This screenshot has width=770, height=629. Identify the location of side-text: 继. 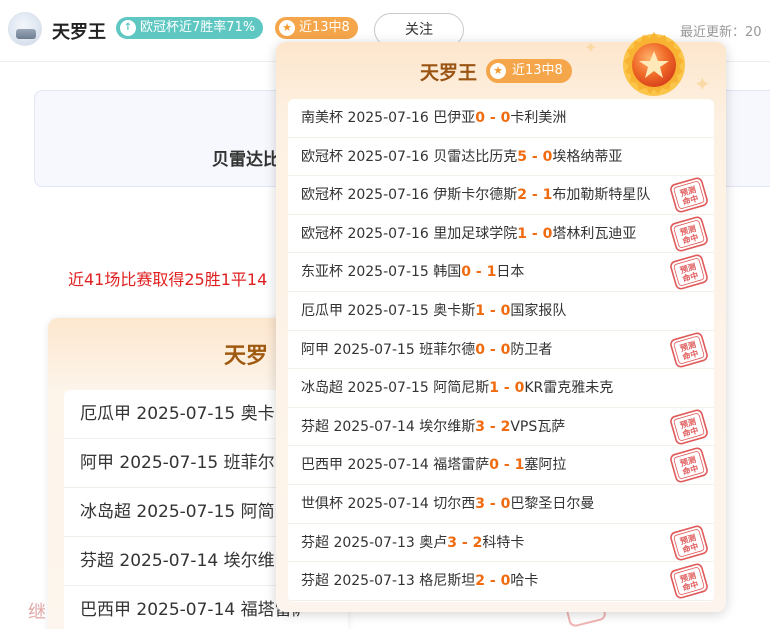
(37, 612).